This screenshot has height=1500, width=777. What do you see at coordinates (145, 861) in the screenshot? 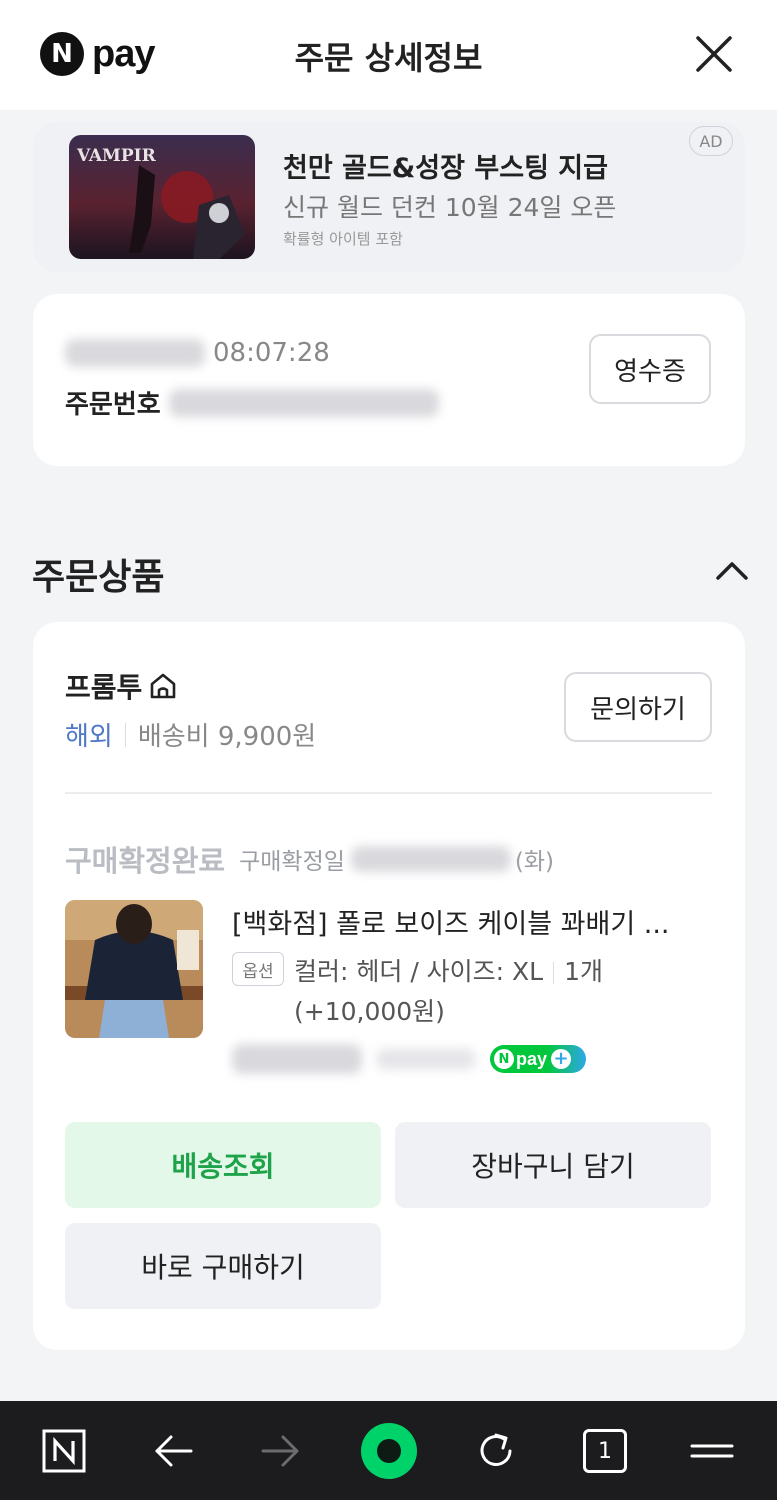
I see `purchase-status: 구매확정완료` at bounding box center [145, 861].